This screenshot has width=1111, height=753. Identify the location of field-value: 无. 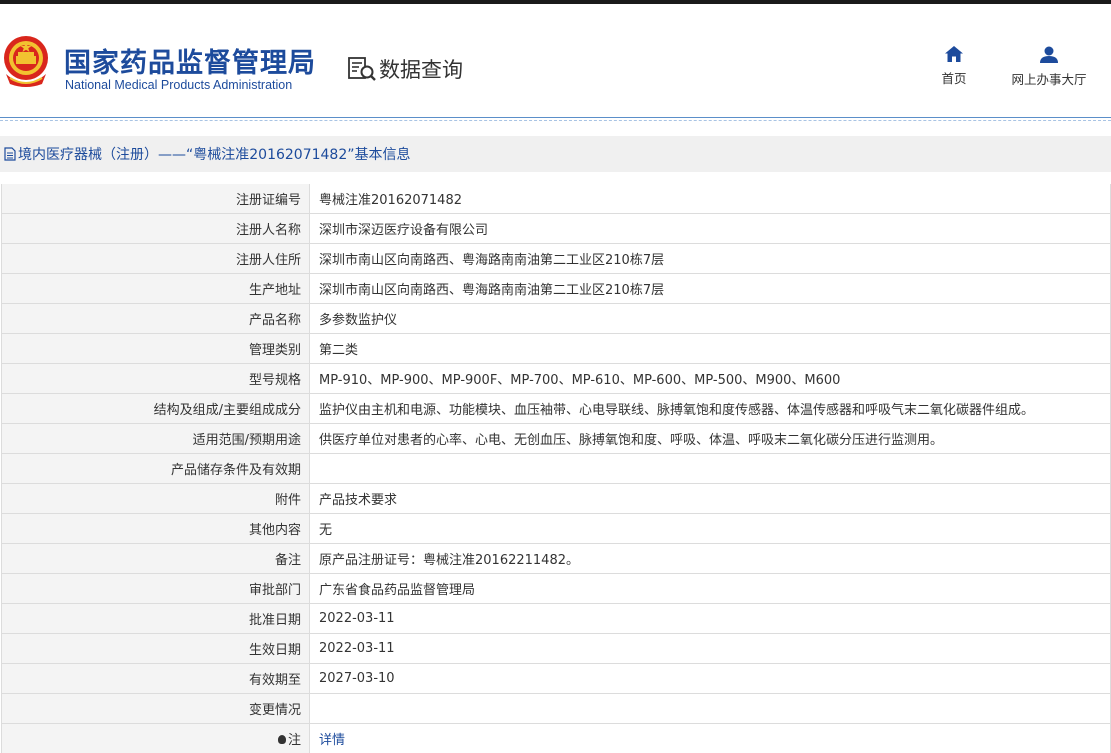
(710, 529).